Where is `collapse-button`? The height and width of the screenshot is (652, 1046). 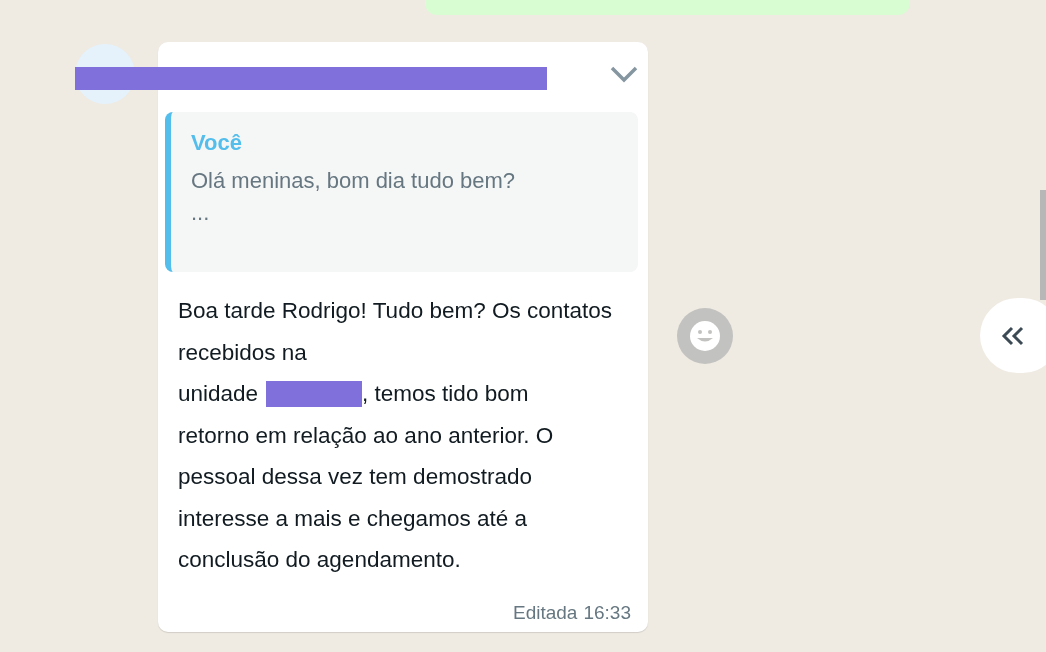 collapse-button is located at coordinates (1013, 335).